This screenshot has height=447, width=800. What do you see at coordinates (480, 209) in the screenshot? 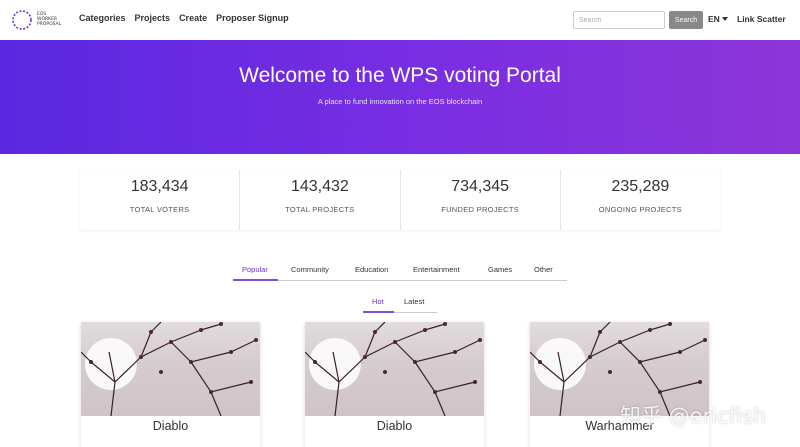
I see `stat-label: FUNDED PROJECTS` at bounding box center [480, 209].